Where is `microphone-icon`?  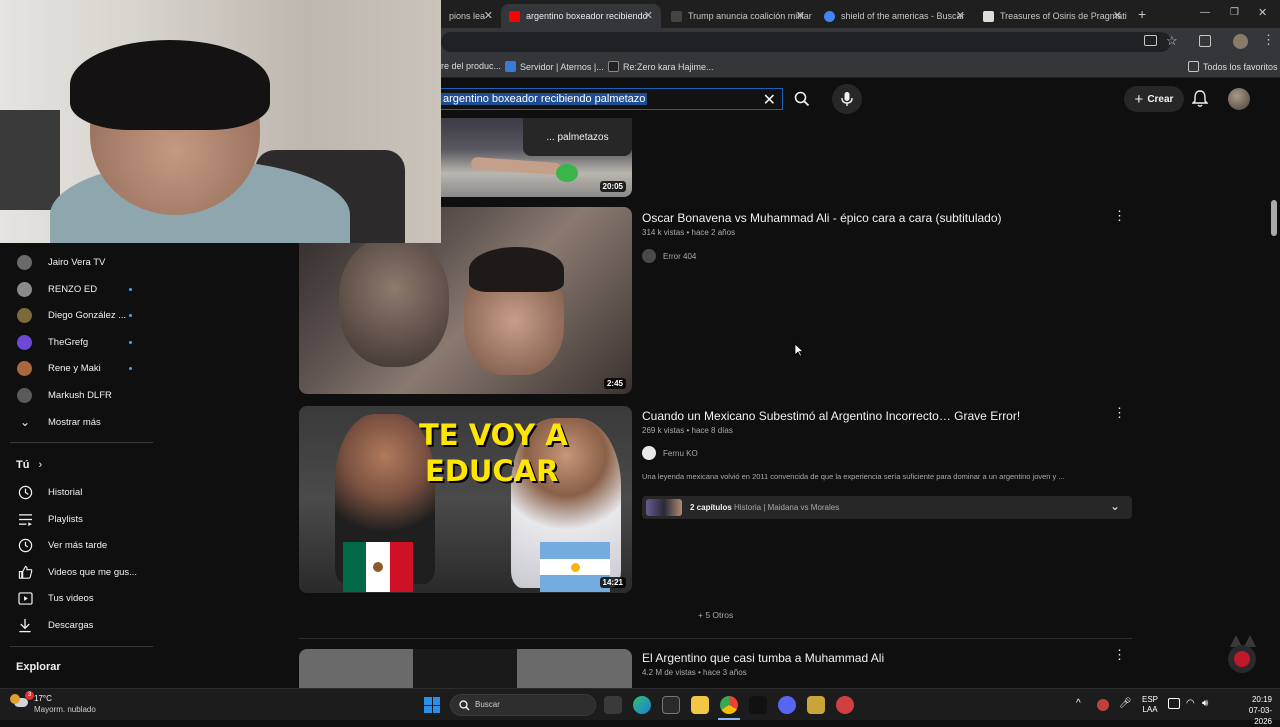 microphone-icon is located at coordinates (847, 99).